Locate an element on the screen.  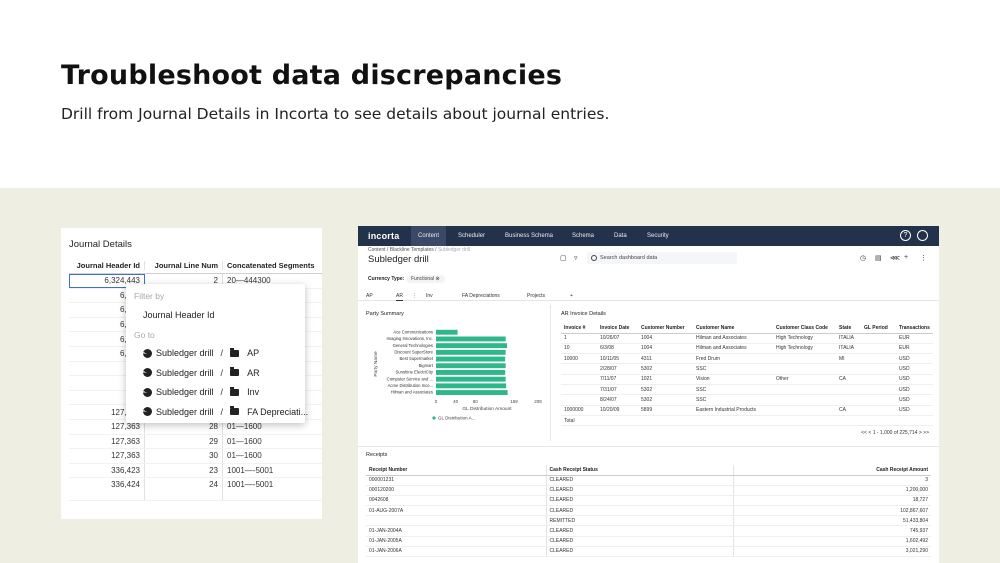
currency-filter-chip: Functional ⊗ is located at coordinates (425, 279).